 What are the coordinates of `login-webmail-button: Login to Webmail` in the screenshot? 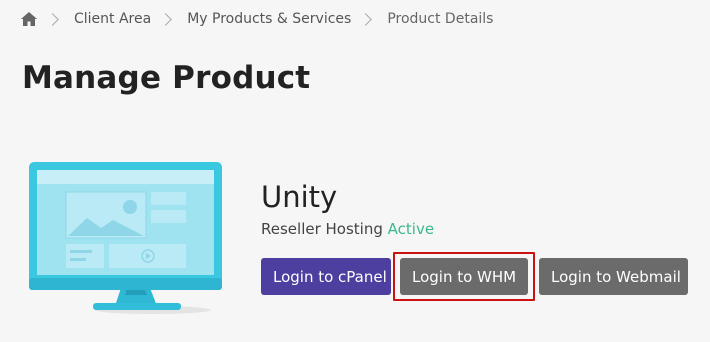 It's located at (613, 276).